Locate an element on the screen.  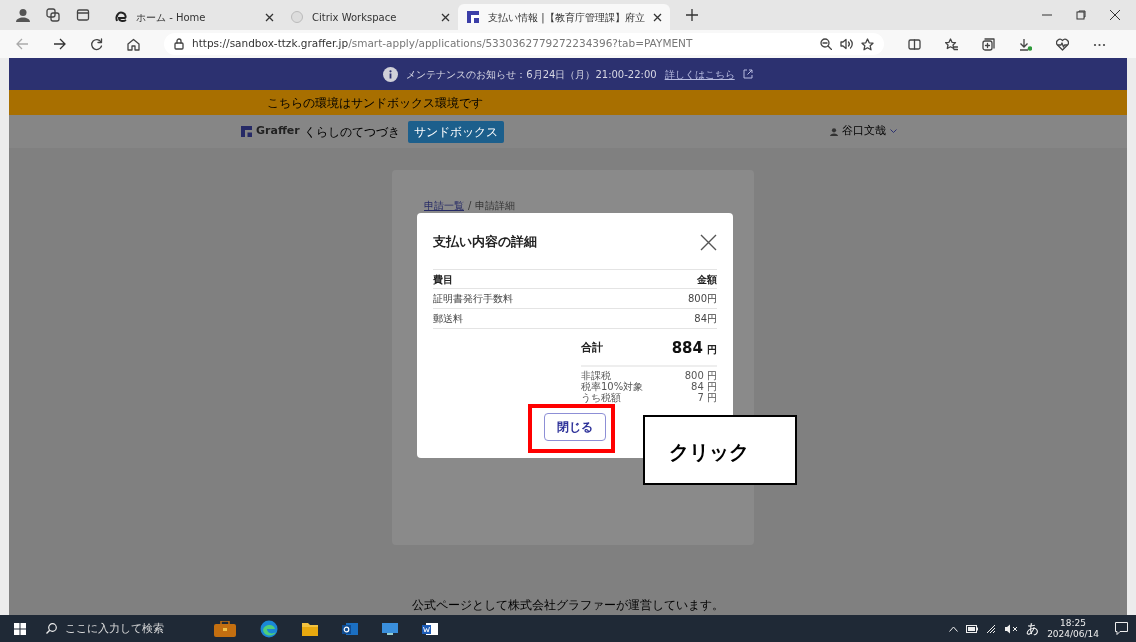
input-method-indicator: あ is located at coordinates (1033, 628).